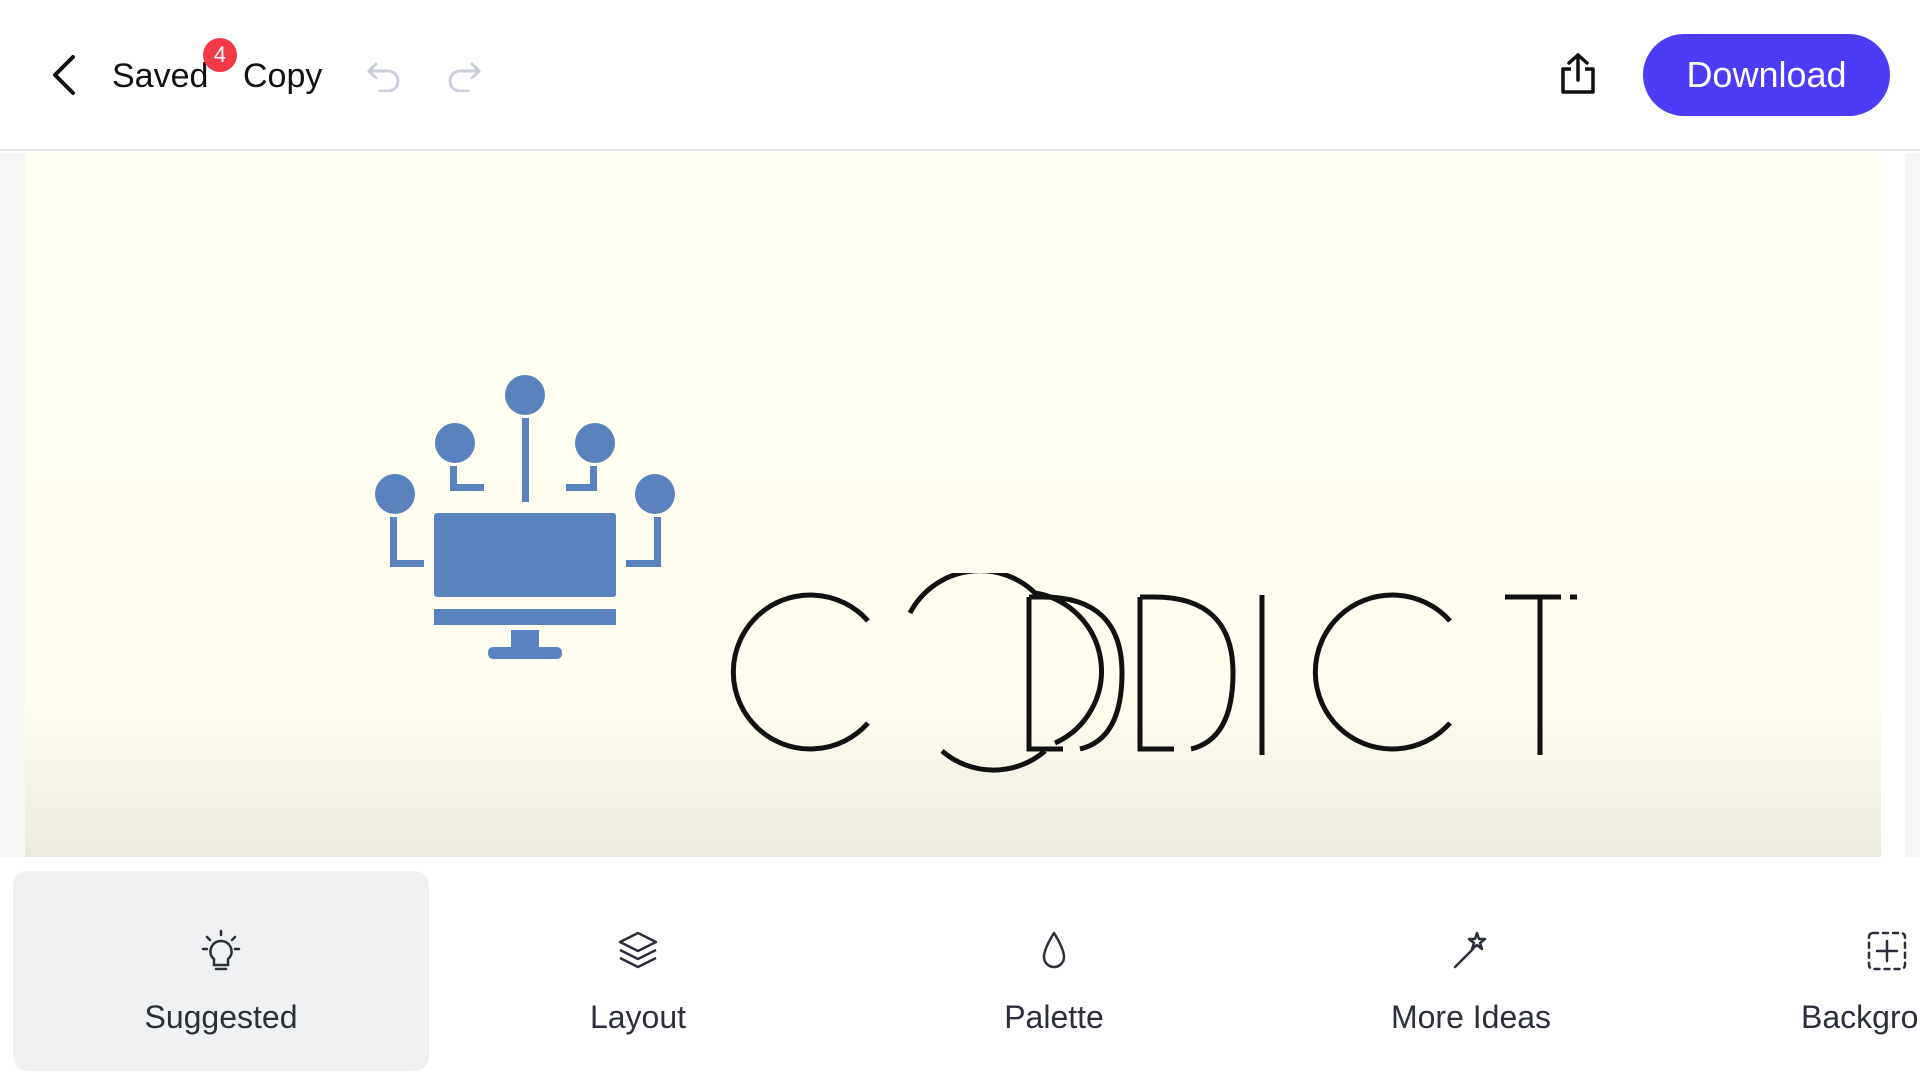  I want to click on share-icon, so click(1578, 73).